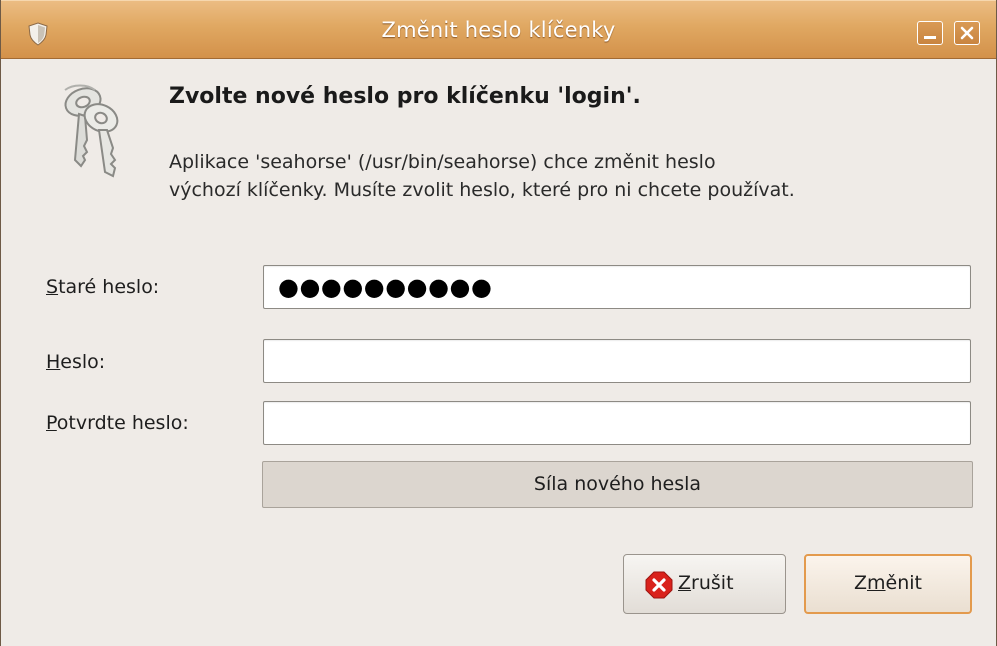 The height and width of the screenshot is (646, 997). I want to click on window-title: Změnit heslo klíčenky, so click(498, 30).